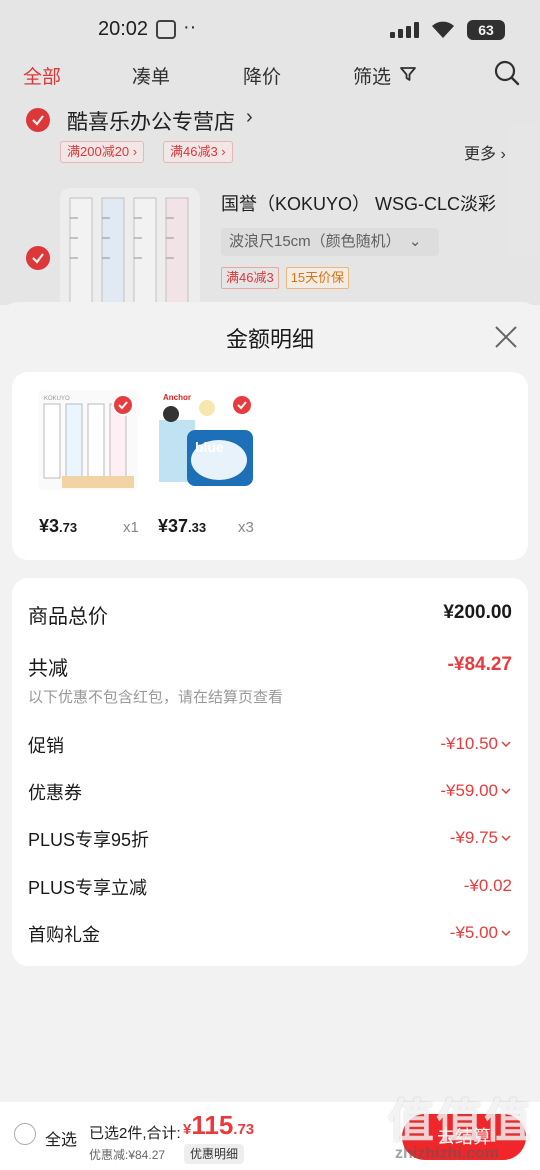 The height and width of the screenshot is (1170, 540). What do you see at coordinates (173, 526) in the screenshot?
I see `item-price-int: ¥37` at bounding box center [173, 526].